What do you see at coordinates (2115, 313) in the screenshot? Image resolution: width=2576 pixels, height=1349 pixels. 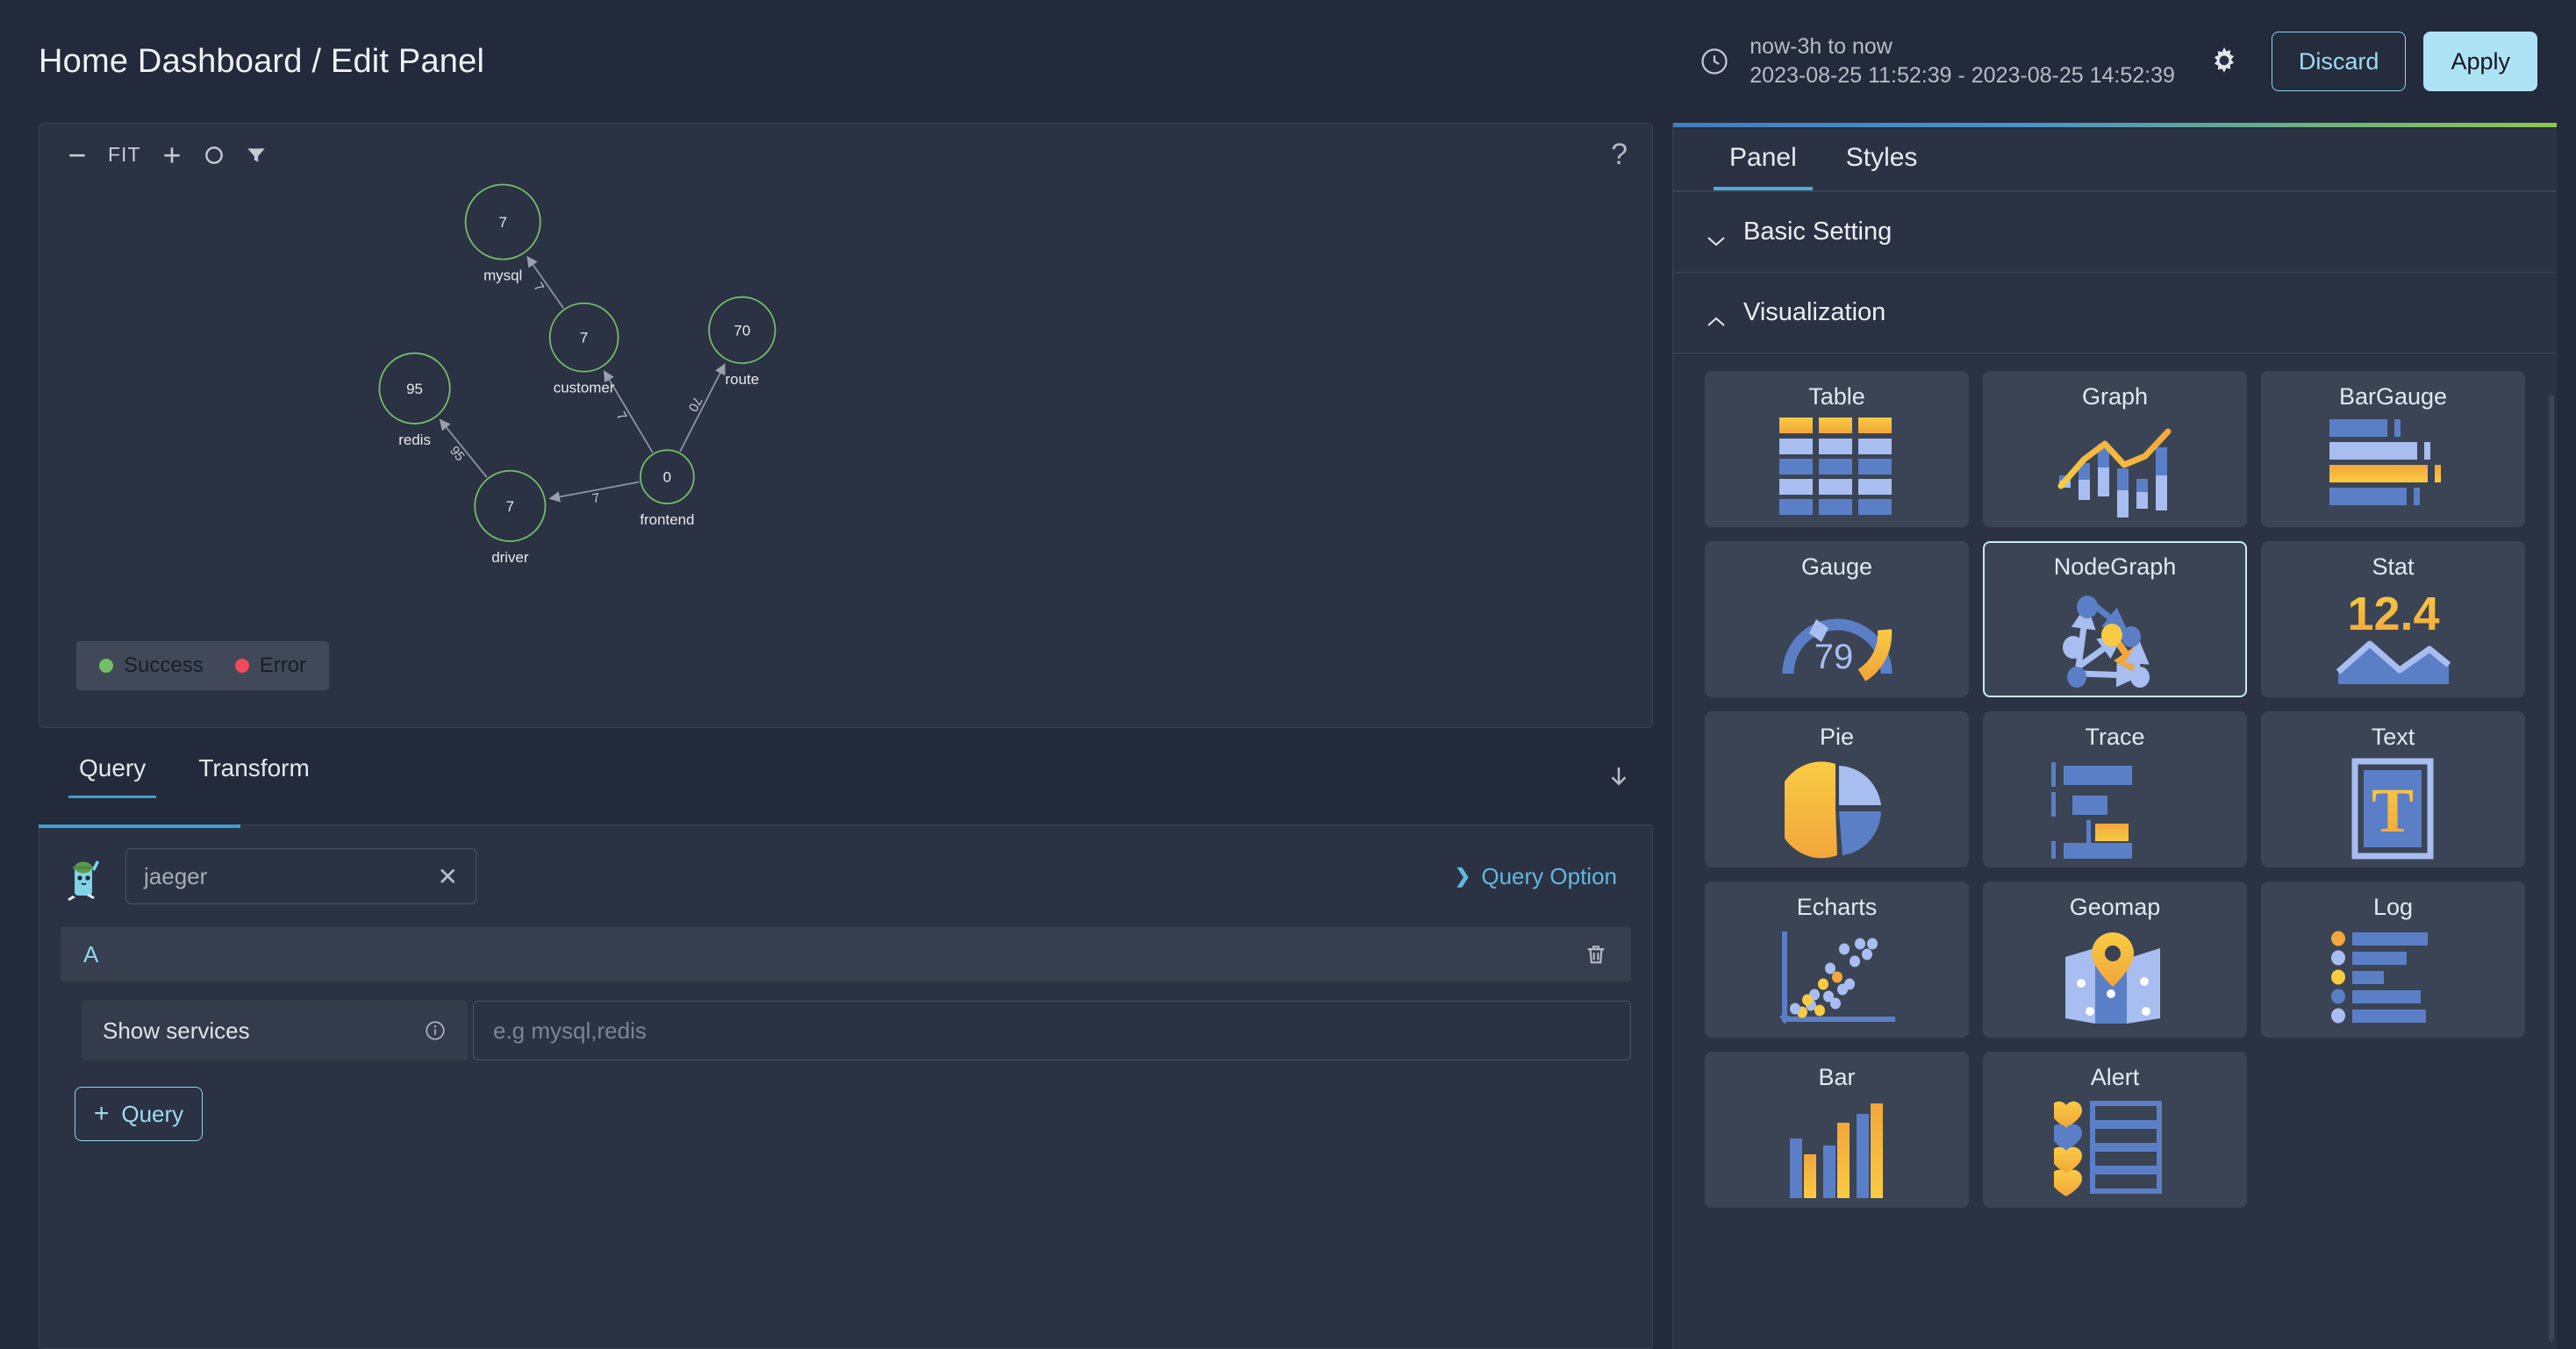 I see `section-visualization: Visualization` at bounding box center [2115, 313].